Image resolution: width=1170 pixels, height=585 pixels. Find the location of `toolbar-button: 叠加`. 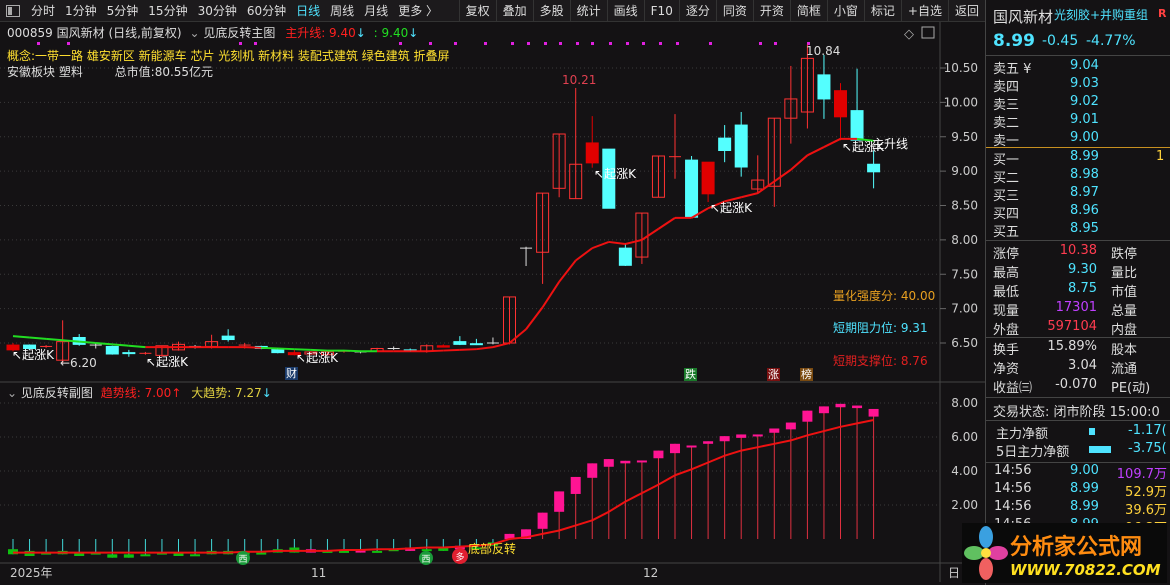

toolbar-button: 叠加 is located at coordinates (514, 11).